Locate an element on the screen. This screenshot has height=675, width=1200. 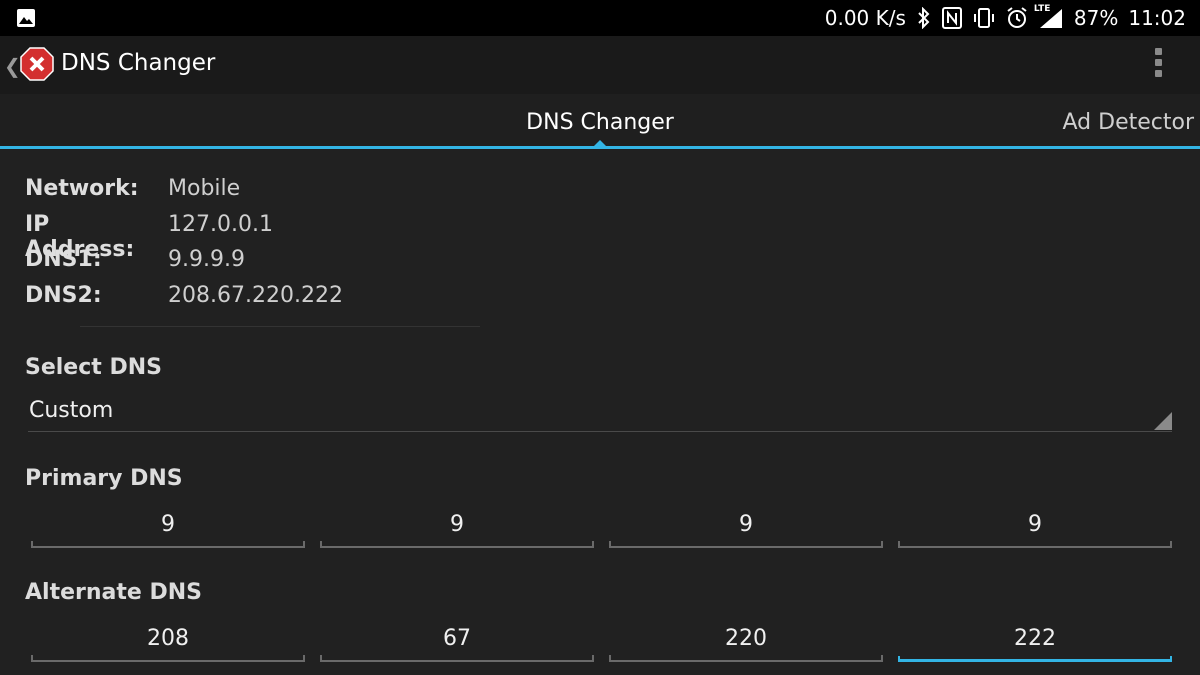
nfc-icon is located at coordinates (951, 18).